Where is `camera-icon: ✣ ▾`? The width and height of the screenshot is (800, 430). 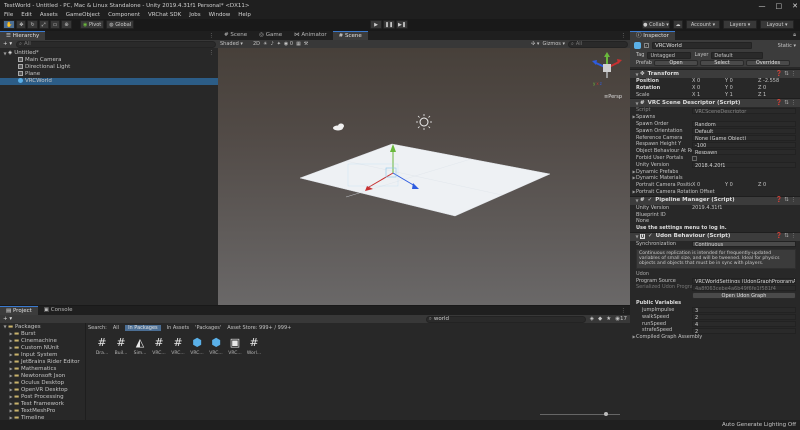
camera-icon: ✣ ▾ is located at coordinates (535, 44).